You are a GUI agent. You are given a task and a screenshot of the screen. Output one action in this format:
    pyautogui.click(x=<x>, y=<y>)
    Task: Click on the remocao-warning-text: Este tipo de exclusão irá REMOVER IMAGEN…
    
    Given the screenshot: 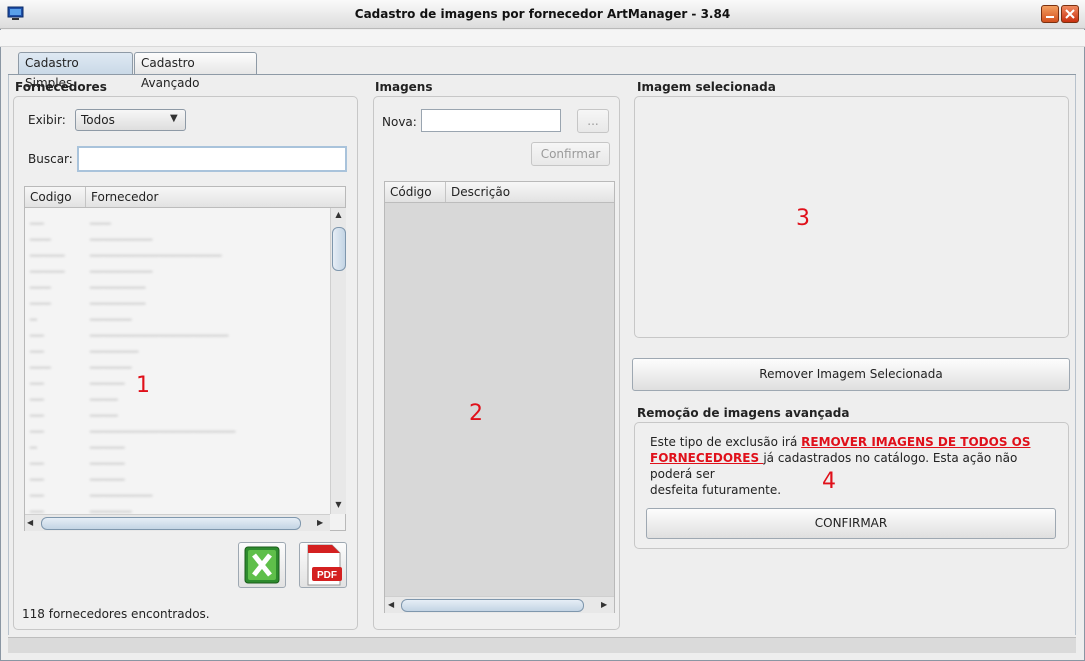 What is the action you would take?
    pyautogui.click(x=855, y=466)
    